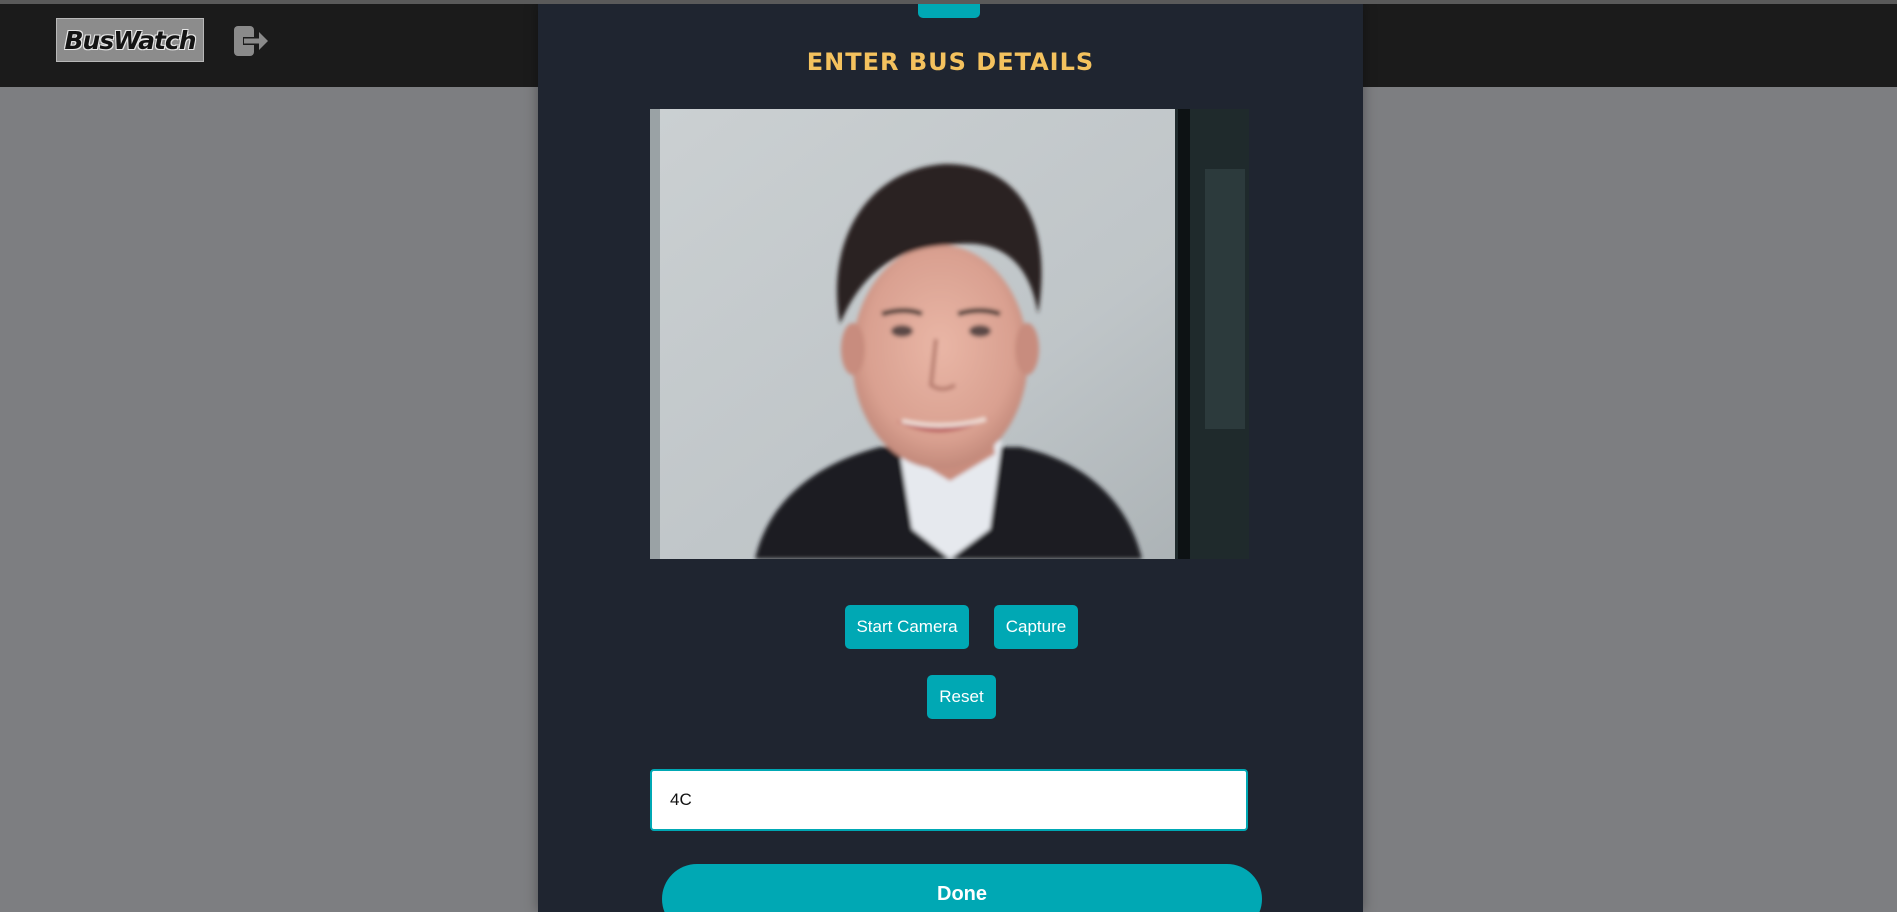 This screenshot has width=1897, height=912. What do you see at coordinates (949, 11) in the screenshot?
I see `modal-top-tab` at bounding box center [949, 11].